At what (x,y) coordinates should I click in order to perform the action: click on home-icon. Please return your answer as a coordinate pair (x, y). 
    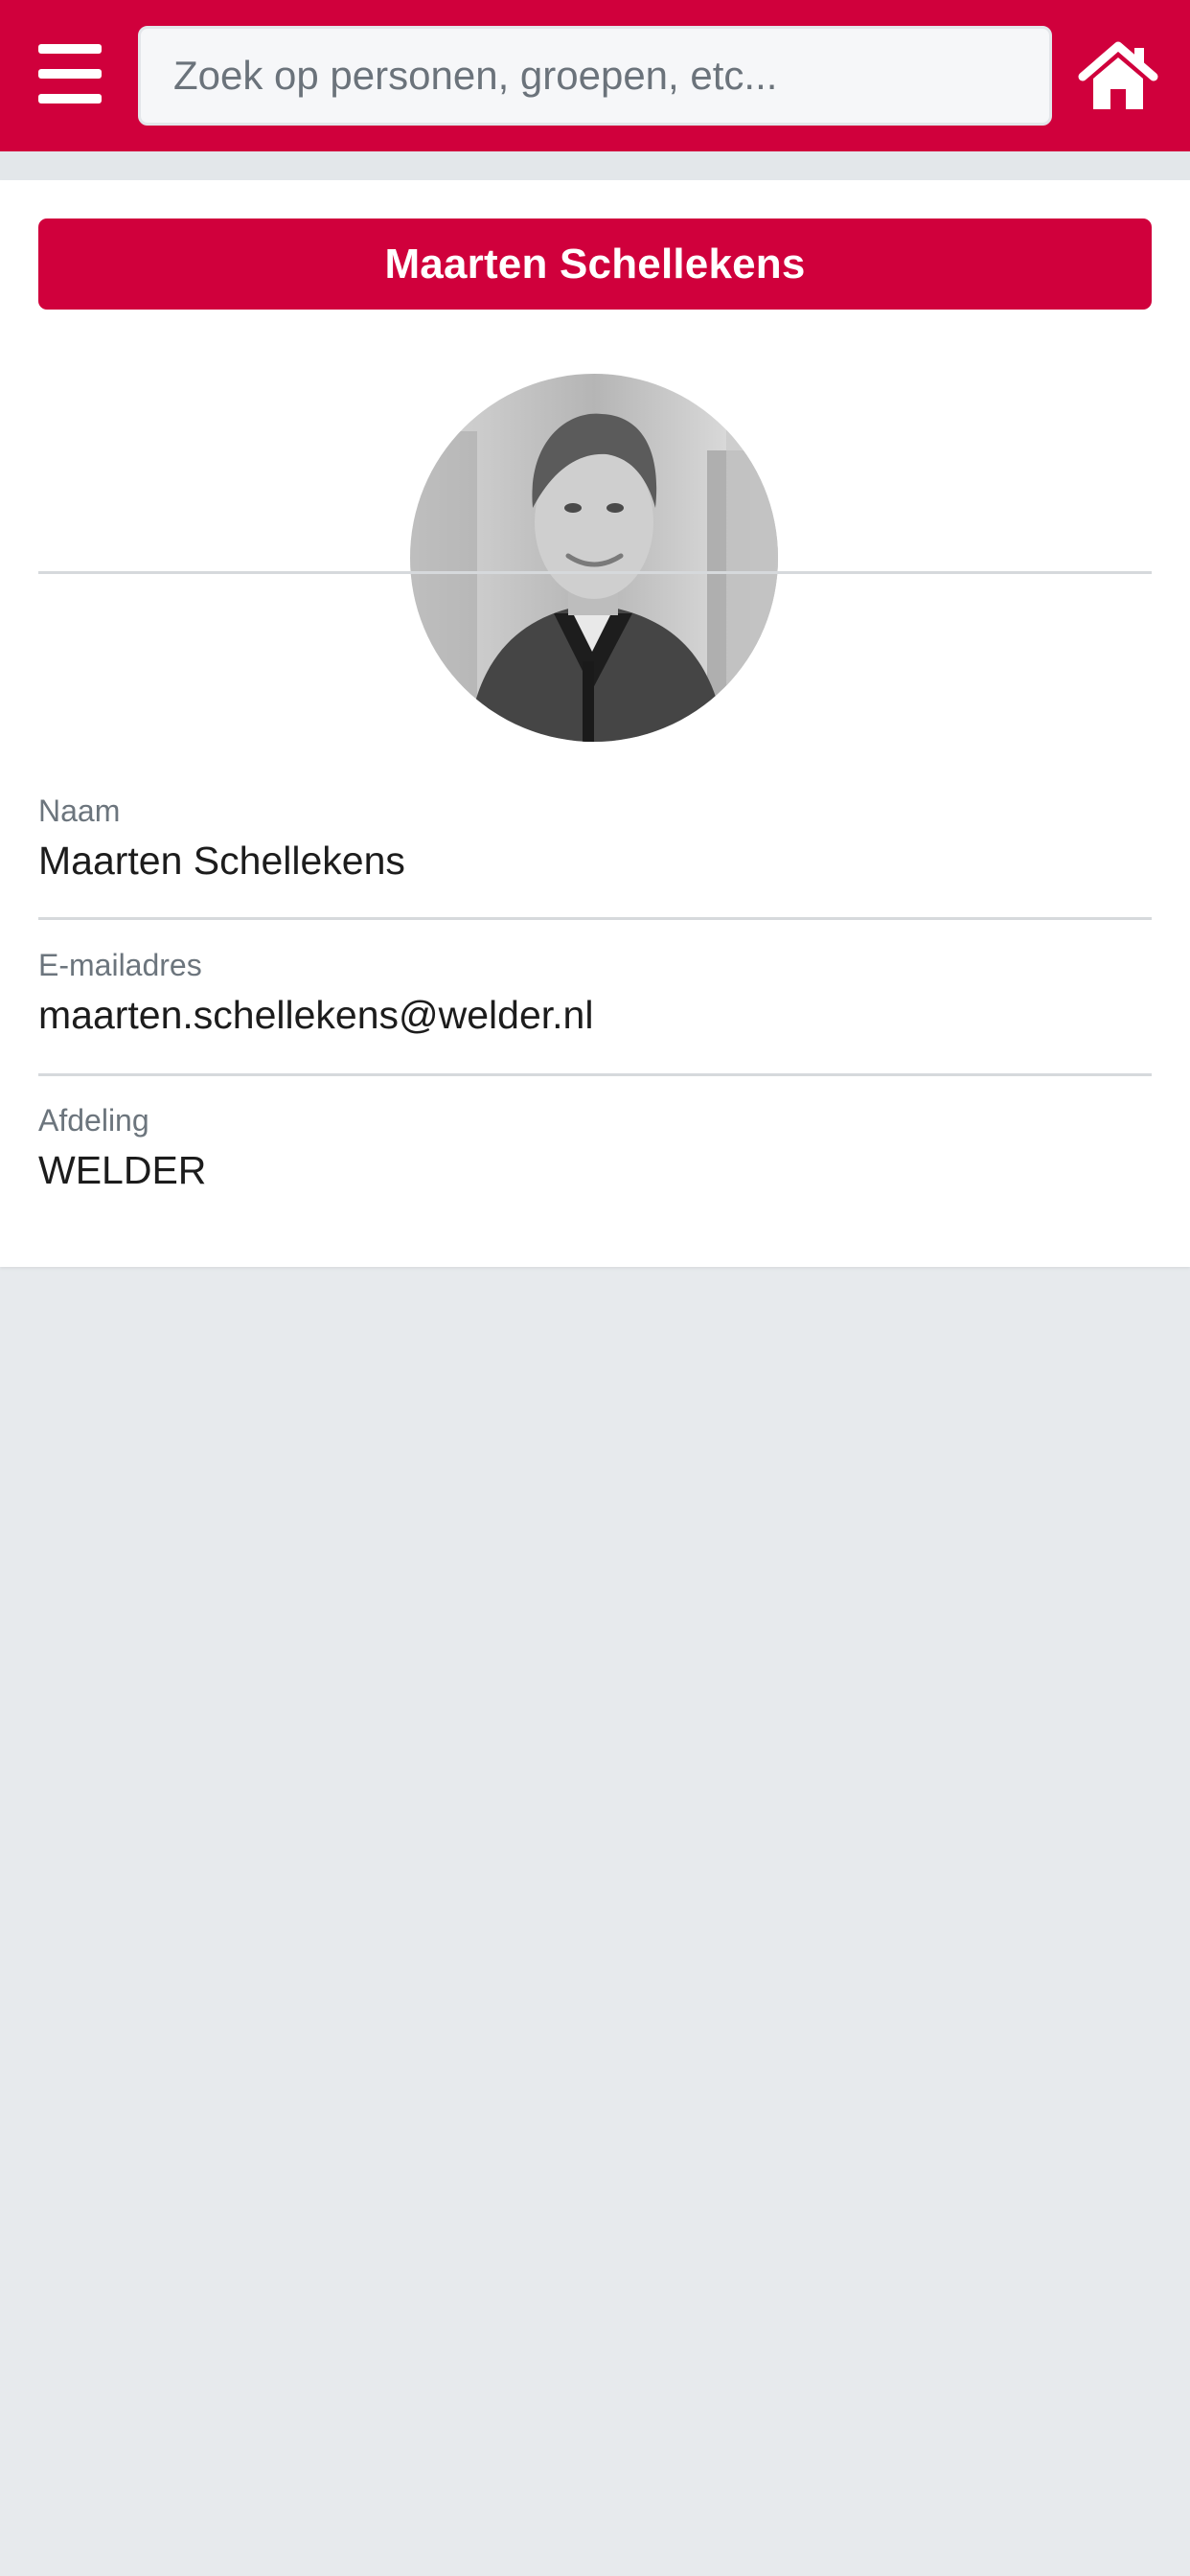
    Looking at the image, I should click on (1118, 74).